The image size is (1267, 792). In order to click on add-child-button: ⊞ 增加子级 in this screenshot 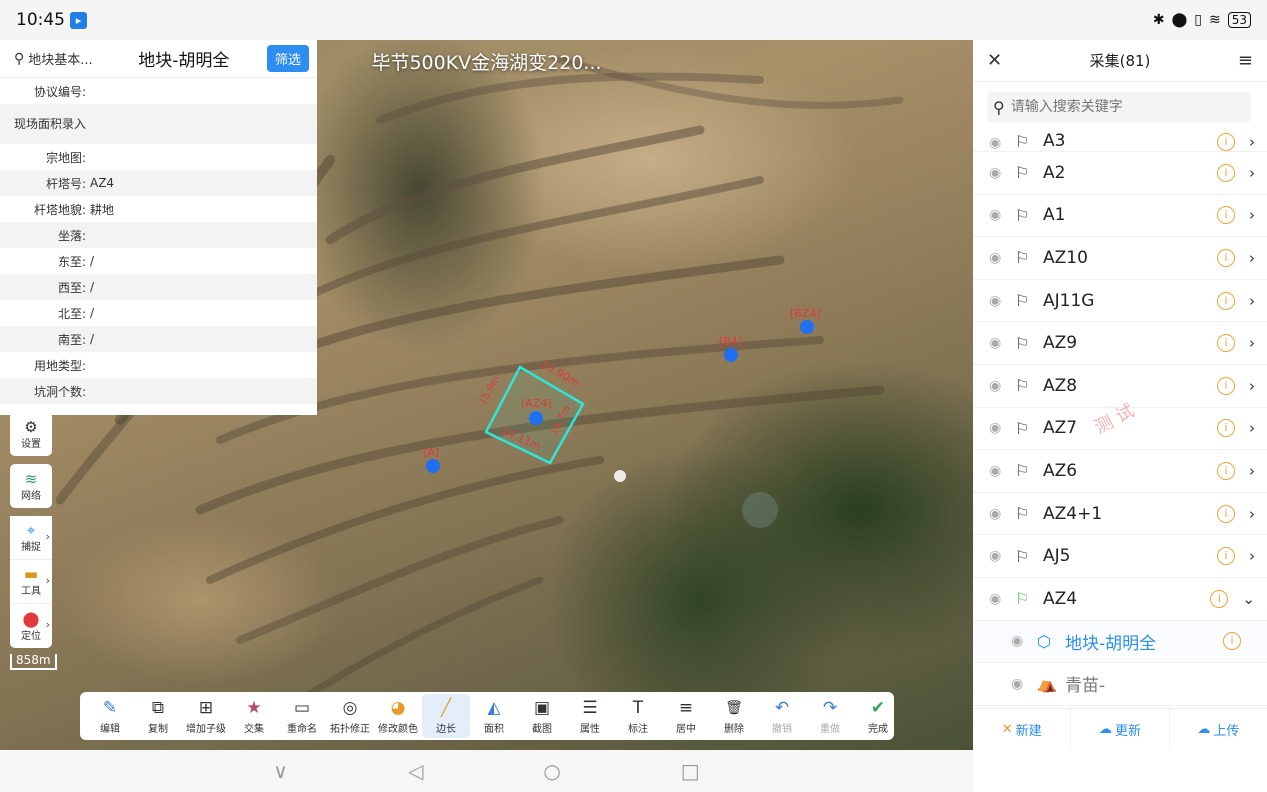, I will do `click(206, 716)`.